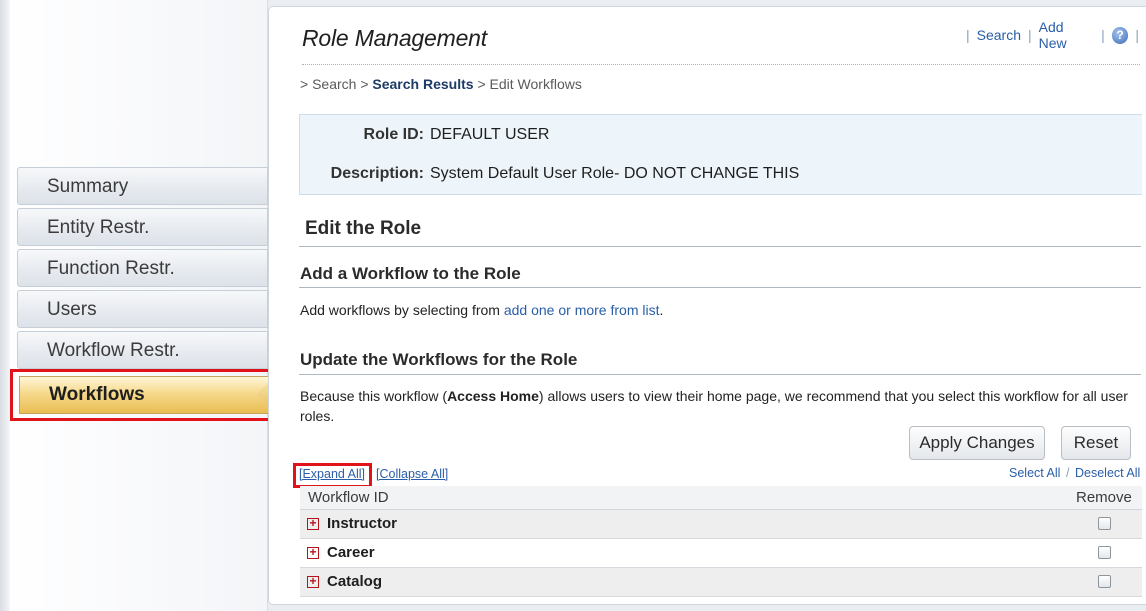 The height and width of the screenshot is (611, 1146). What do you see at coordinates (97, 394) in the screenshot?
I see `nav-item-label: Workflows` at bounding box center [97, 394].